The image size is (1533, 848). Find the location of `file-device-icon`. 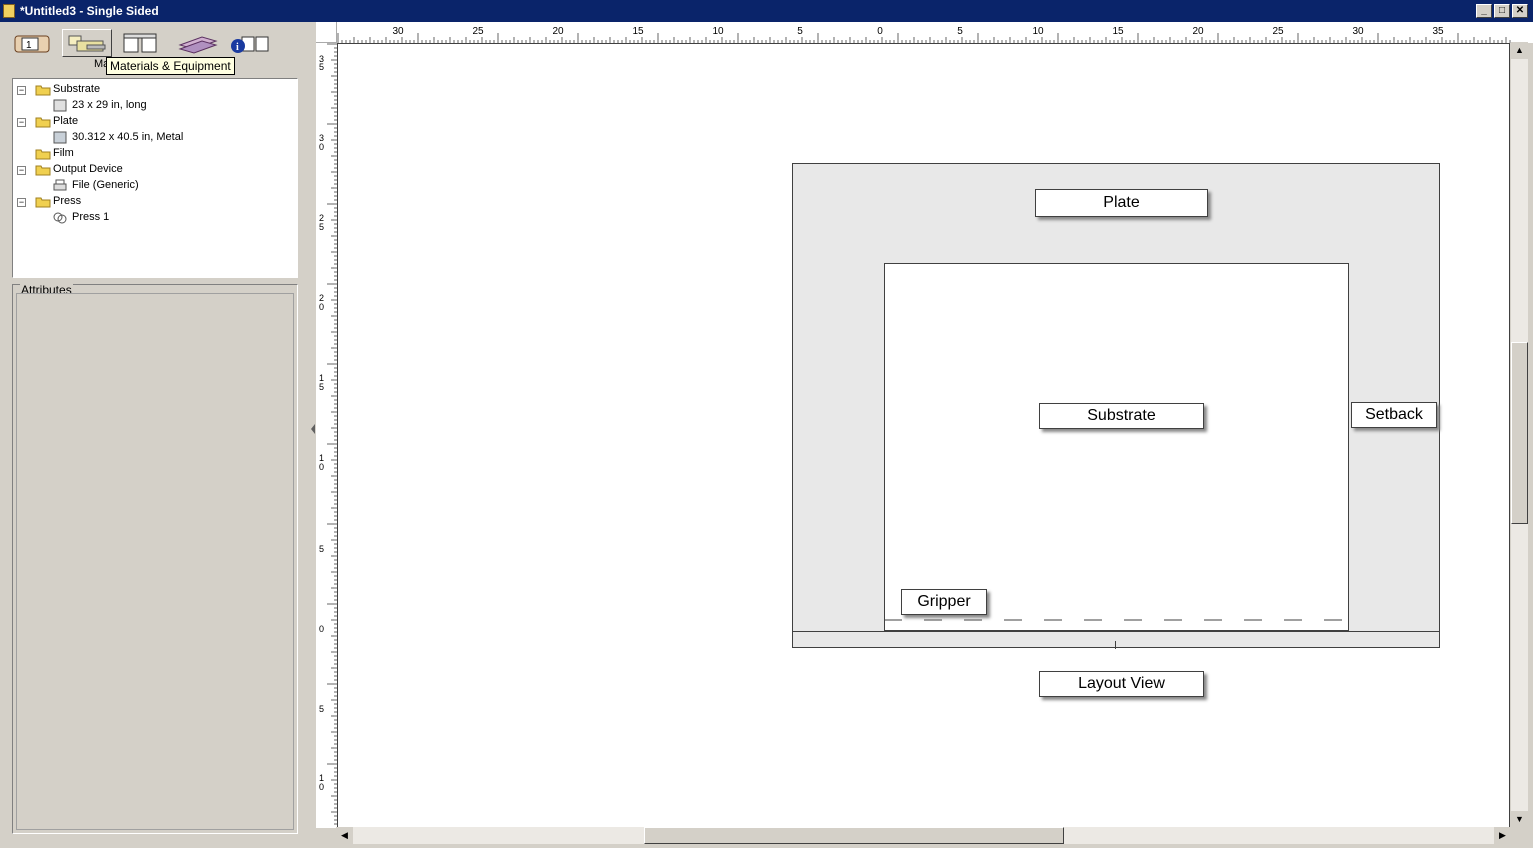

file-device-icon is located at coordinates (60, 185).